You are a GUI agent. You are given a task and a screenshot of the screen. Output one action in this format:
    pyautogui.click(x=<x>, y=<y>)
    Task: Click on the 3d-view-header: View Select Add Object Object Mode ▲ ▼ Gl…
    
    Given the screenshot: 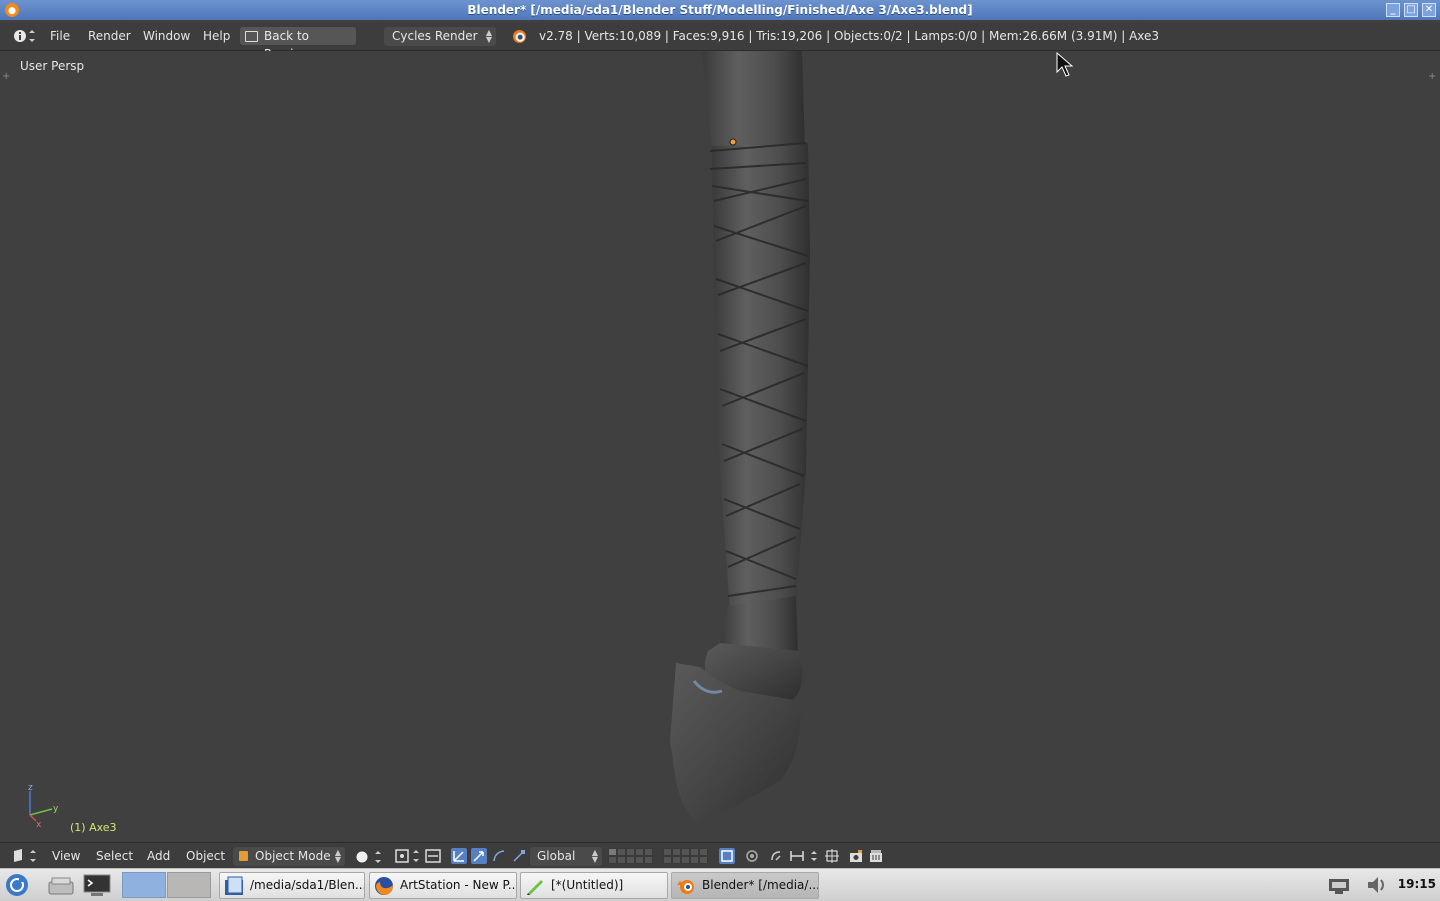 What is the action you would take?
    pyautogui.click(x=720, y=855)
    